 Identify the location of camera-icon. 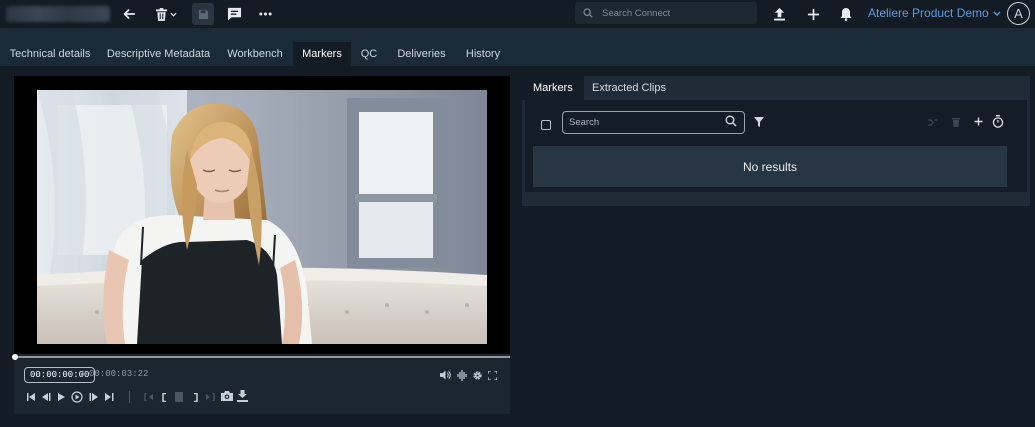
(227, 396).